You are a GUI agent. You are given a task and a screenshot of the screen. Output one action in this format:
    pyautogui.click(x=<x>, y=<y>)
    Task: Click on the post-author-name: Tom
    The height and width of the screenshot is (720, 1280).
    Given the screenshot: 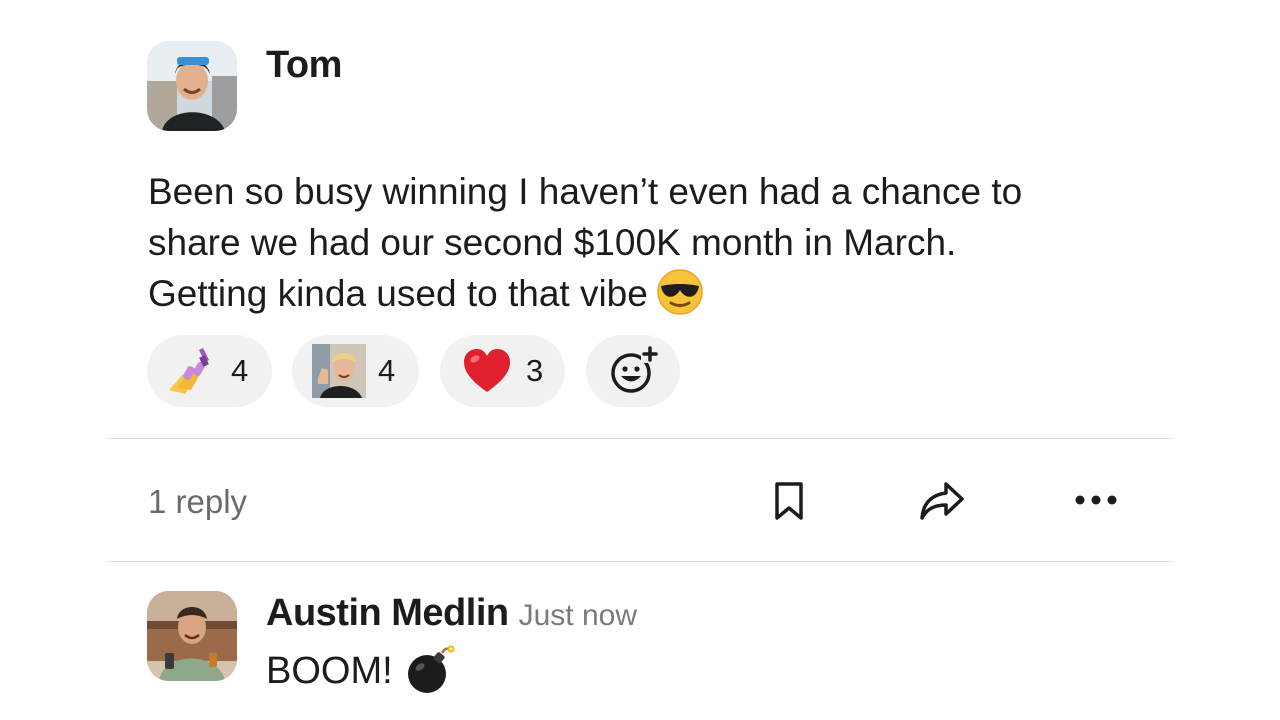 What is the action you would take?
    pyautogui.click(x=304, y=65)
    